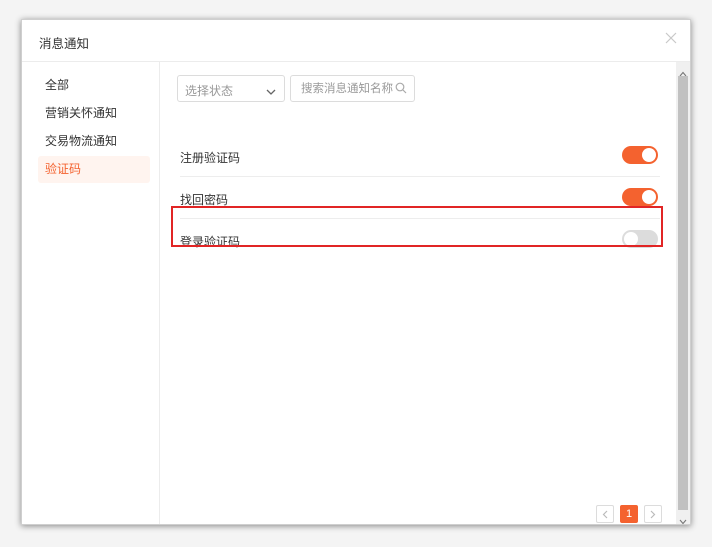 The height and width of the screenshot is (547, 712). Describe the element at coordinates (271, 90) in the screenshot. I see `chevron-down-icon` at that location.